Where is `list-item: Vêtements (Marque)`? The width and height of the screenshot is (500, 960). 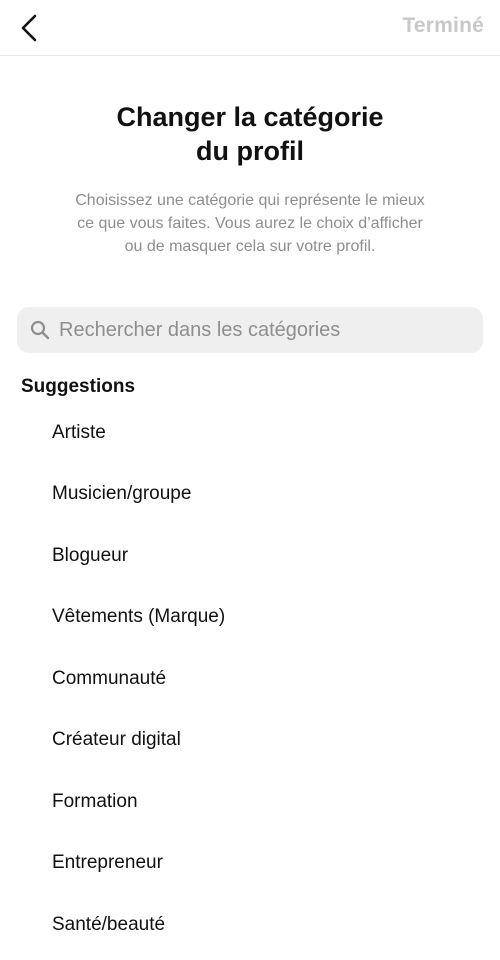 list-item: Vêtements (Marque) is located at coordinates (250, 618).